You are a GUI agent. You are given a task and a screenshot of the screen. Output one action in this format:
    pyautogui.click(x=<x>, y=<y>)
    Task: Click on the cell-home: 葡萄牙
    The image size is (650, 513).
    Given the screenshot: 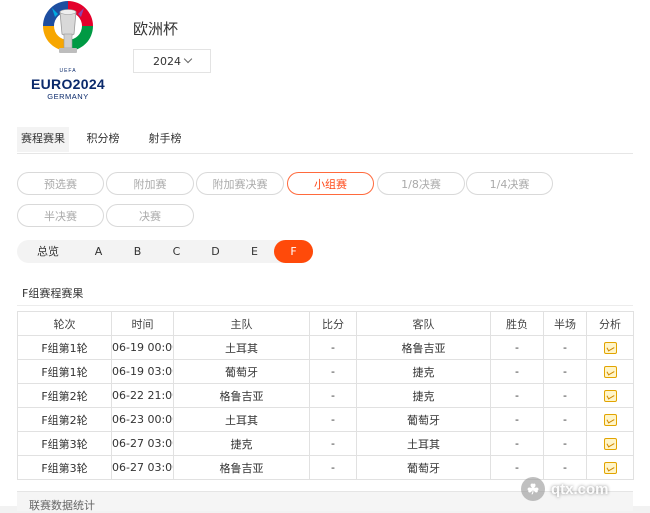 What is the action you would take?
    pyautogui.click(x=241, y=371)
    